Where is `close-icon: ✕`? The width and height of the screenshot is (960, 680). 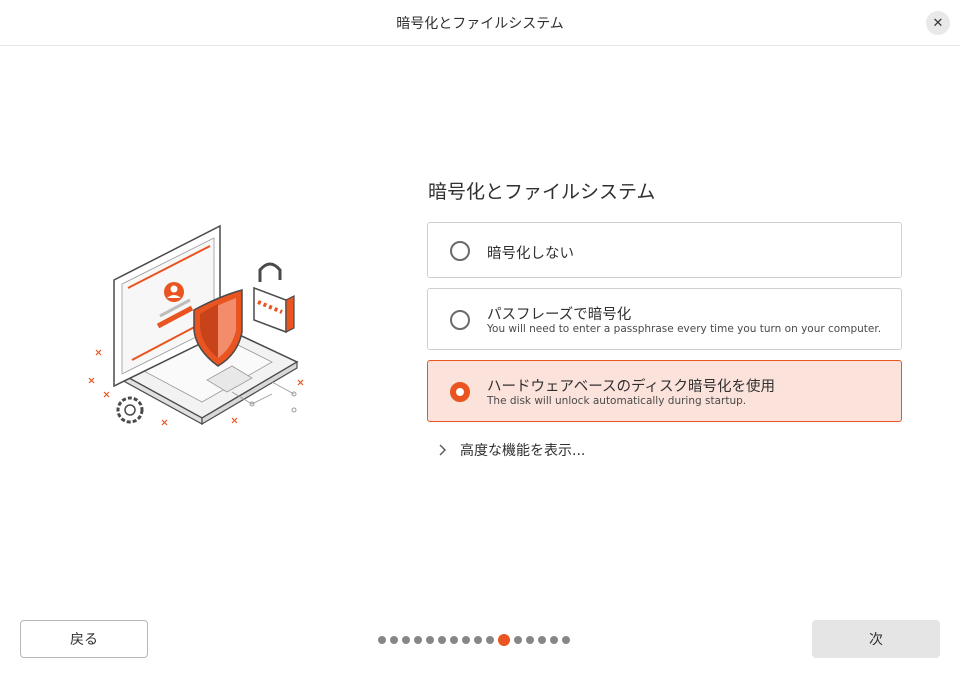 close-icon: ✕ is located at coordinates (938, 23).